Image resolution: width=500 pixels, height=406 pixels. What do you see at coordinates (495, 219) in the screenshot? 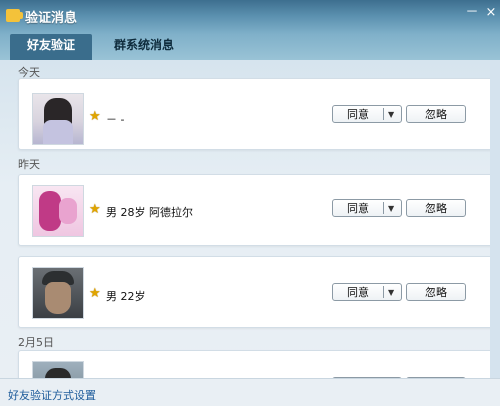
I see `scrollbar` at bounding box center [495, 219].